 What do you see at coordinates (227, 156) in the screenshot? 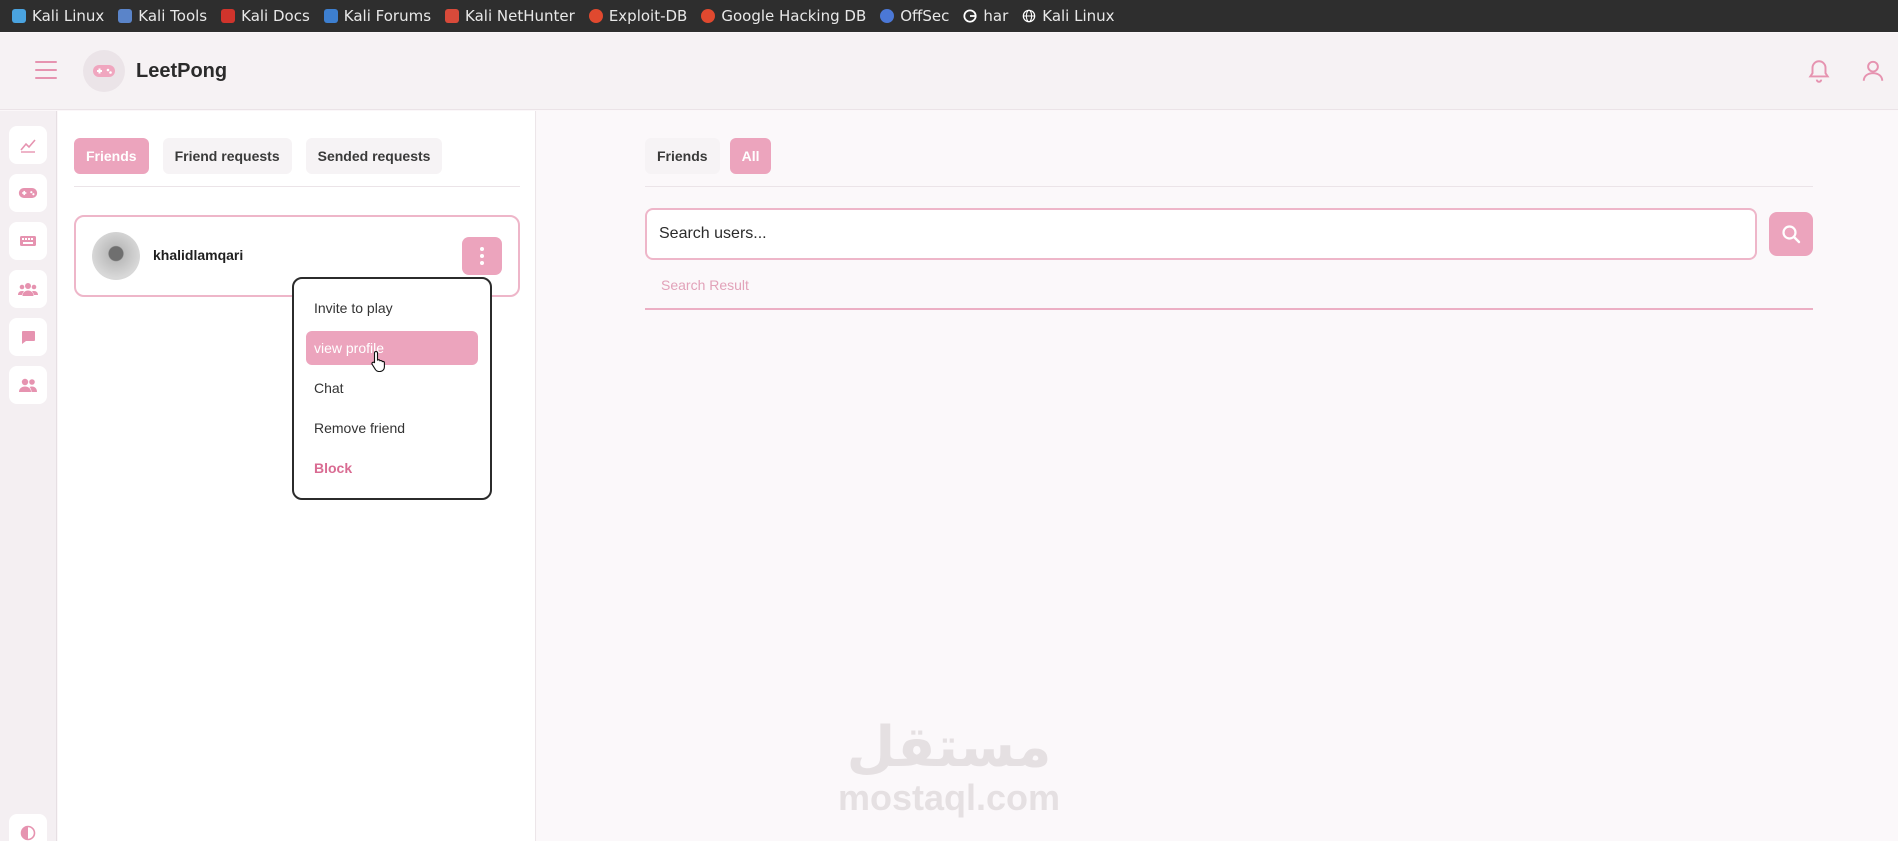
I see `tab-friend-requests: Friend requests` at bounding box center [227, 156].